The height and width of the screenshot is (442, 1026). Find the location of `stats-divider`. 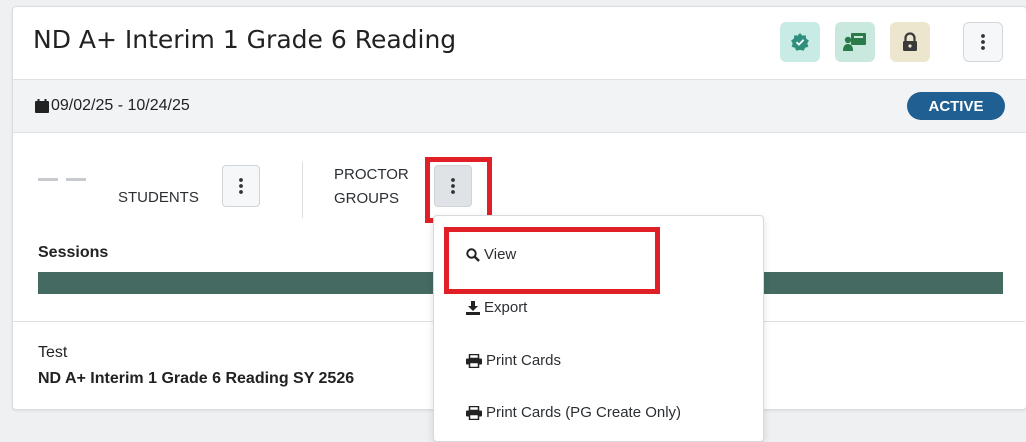

stats-divider is located at coordinates (302, 190).